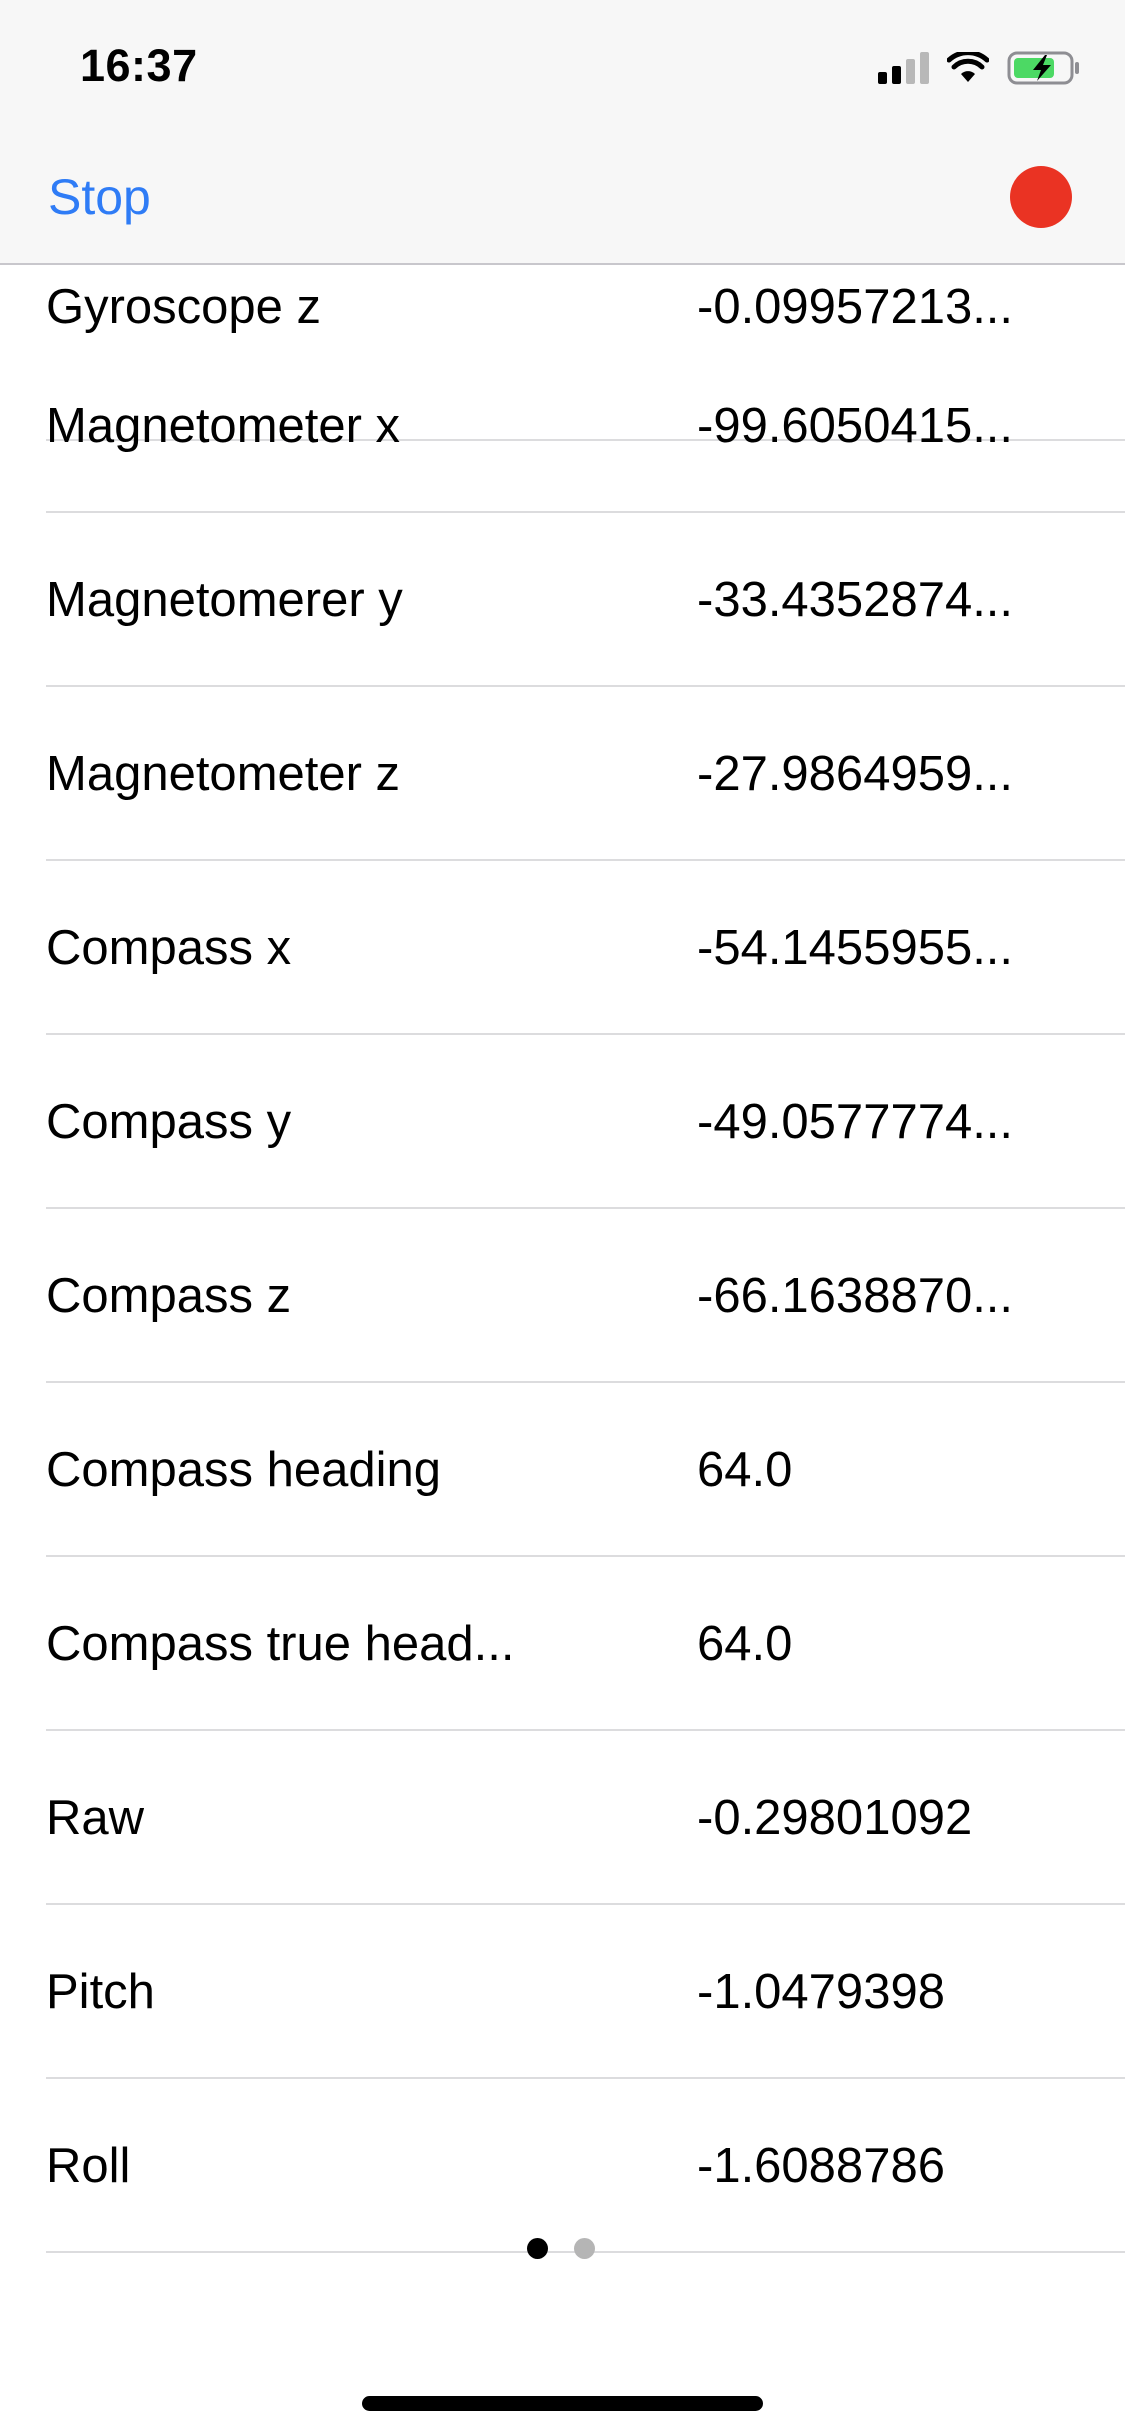 This screenshot has width=1125, height=2436. Describe the element at coordinates (562, 2403) in the screenshot. I see `home-indicator` at that location.